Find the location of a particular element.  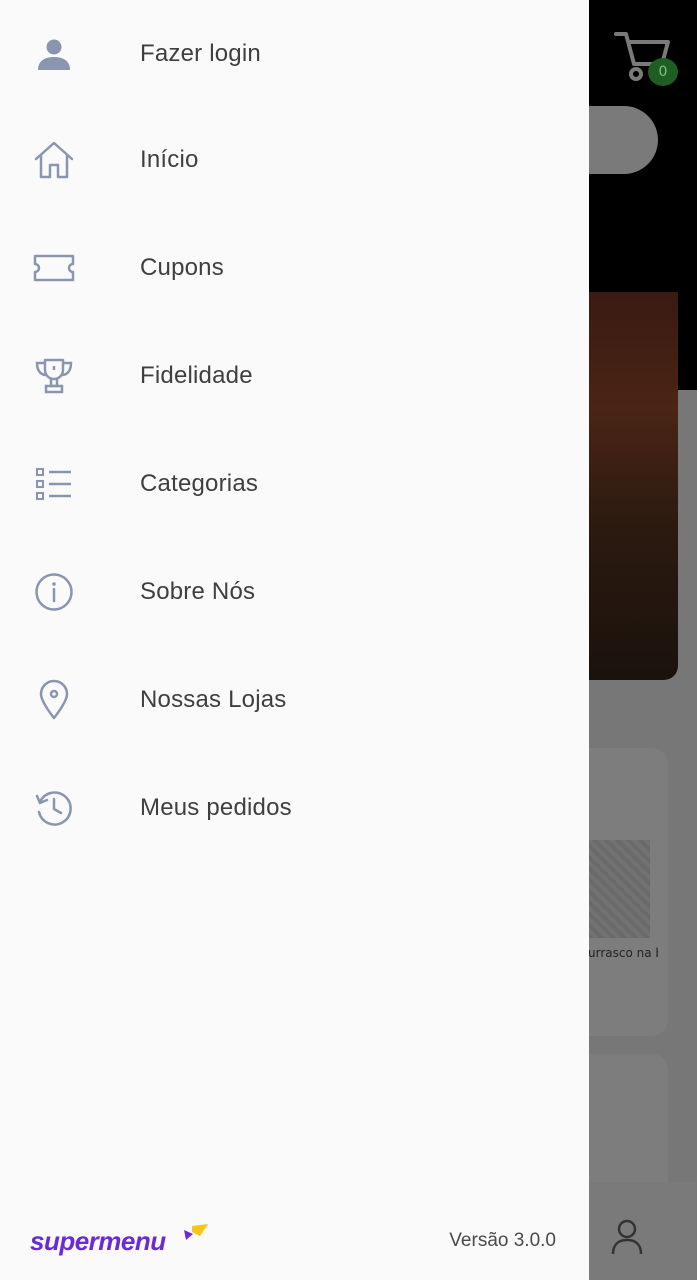

menu-item-label: Cupons is located at coordinates (182, 267).